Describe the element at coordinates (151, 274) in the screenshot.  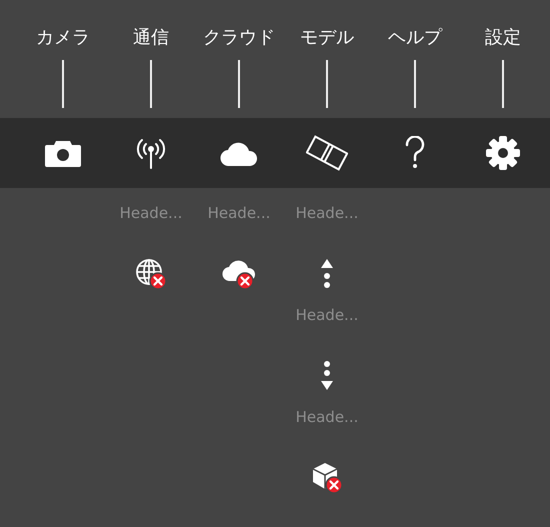
I see `globe-error-icon` at that location.